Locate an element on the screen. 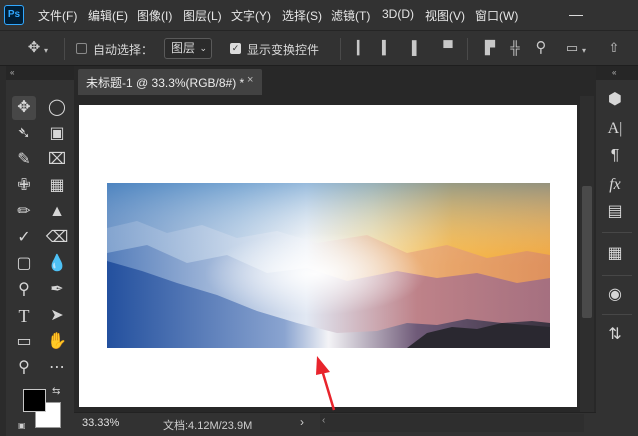  path-select-tool-icon: ➤ is located at coordinates (57, 316).